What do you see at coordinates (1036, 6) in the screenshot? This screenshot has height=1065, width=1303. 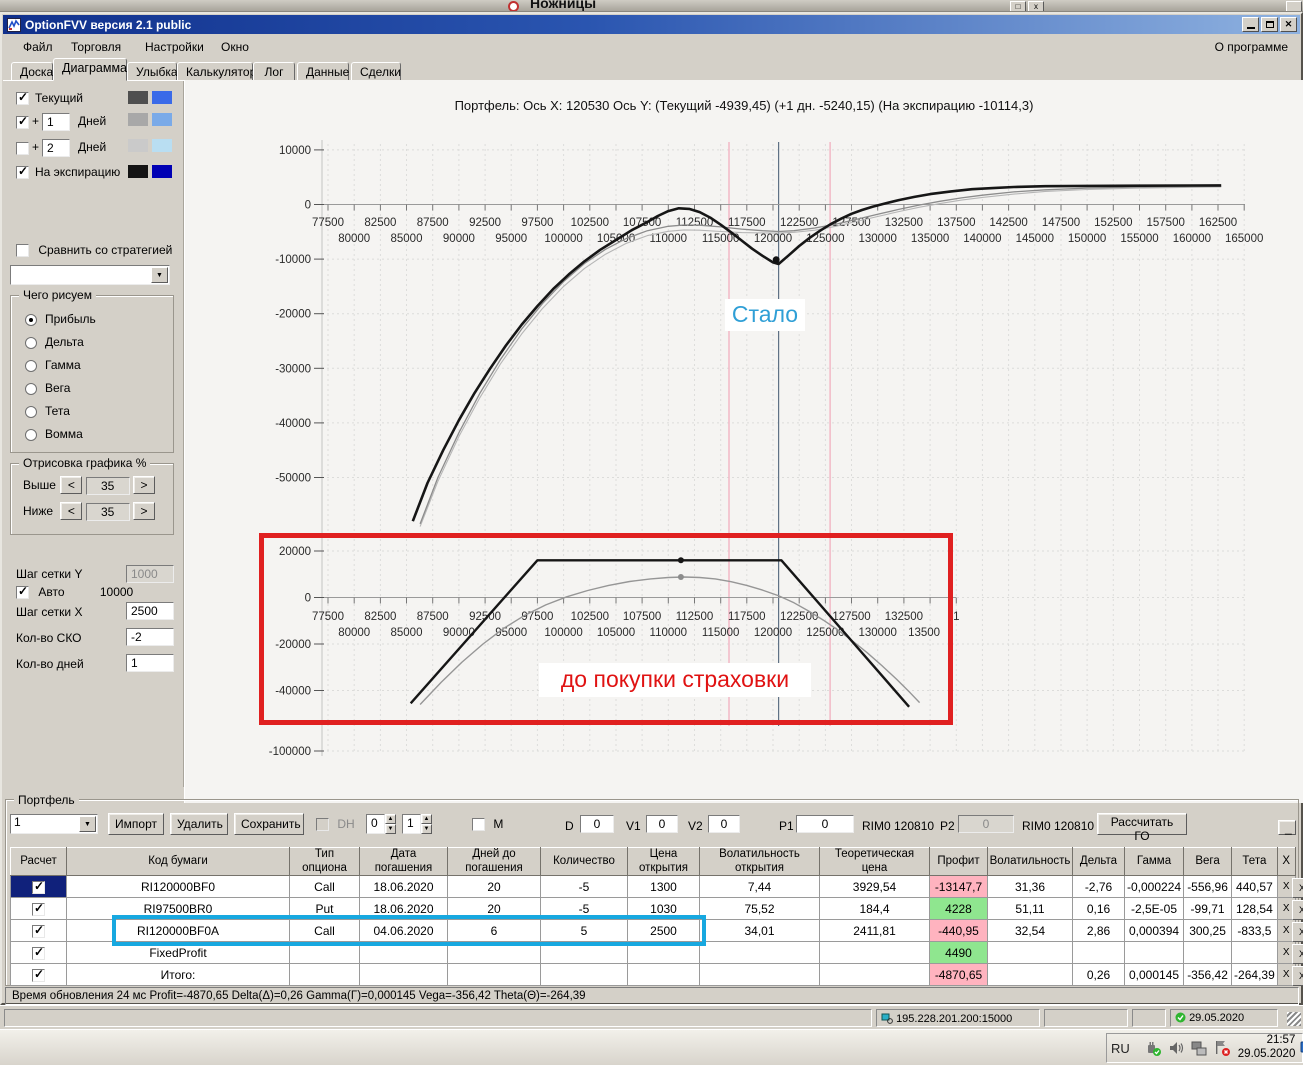 I see `bg-close-button: x` at bounding box center [1036, 6].